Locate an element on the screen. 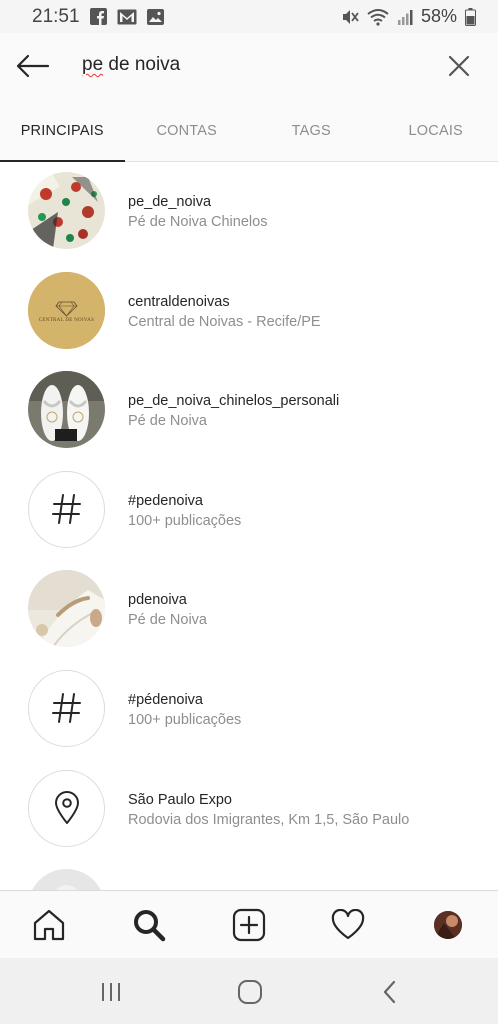 Image resolution: width=498 pixels, height=1024 pixels. location-pin-icon is located at coordinates (66, 808).